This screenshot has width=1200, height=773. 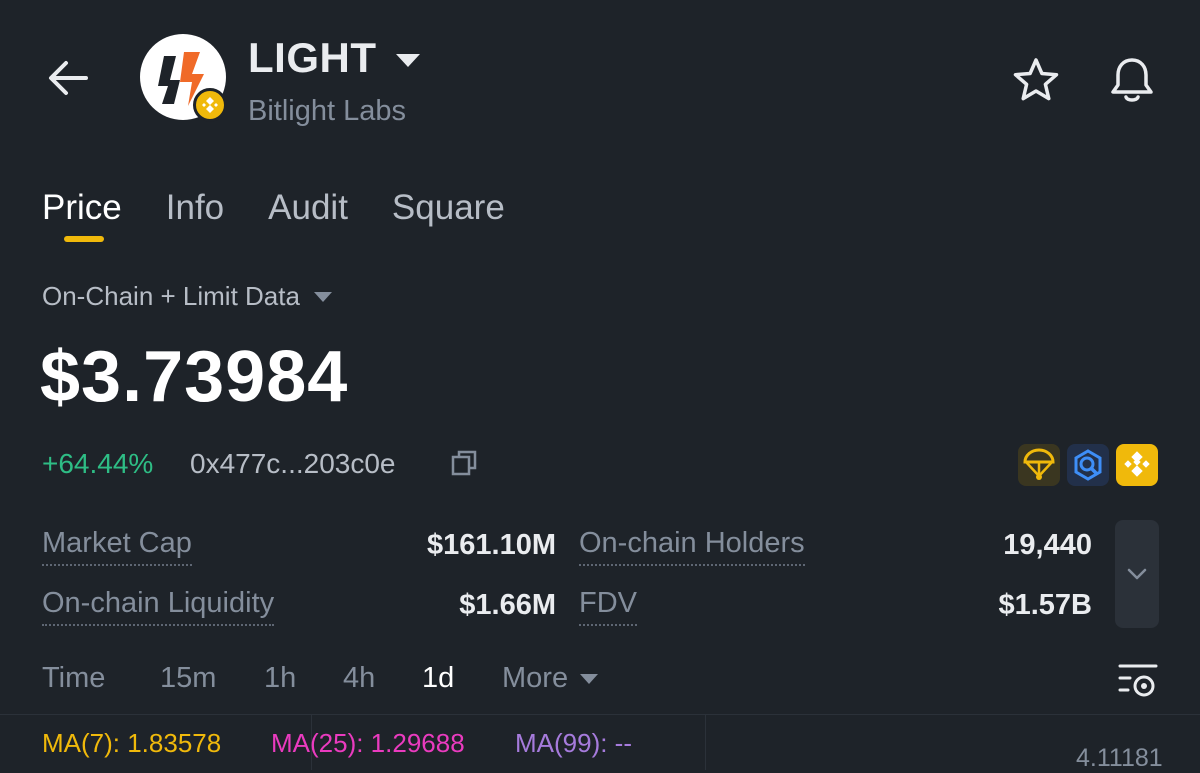 What do you see at coordinates (117, 546) in the screenshot?
I see `market-cap-label: Market Cap` at bounding box center [117, 546].